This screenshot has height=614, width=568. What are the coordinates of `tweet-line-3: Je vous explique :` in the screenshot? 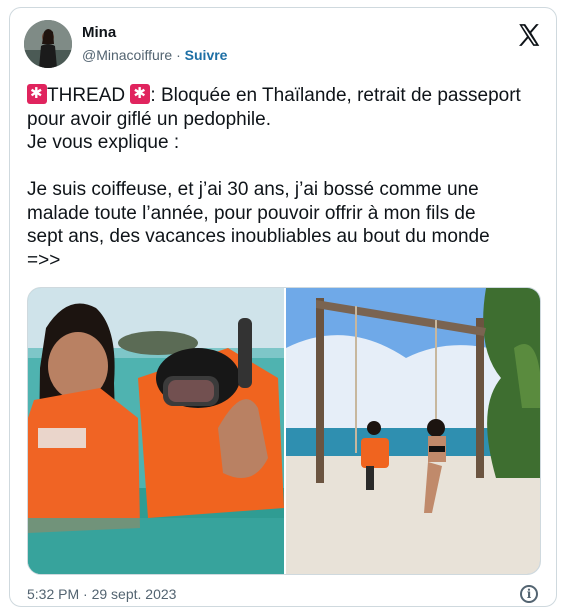 It's located at (103, 142).